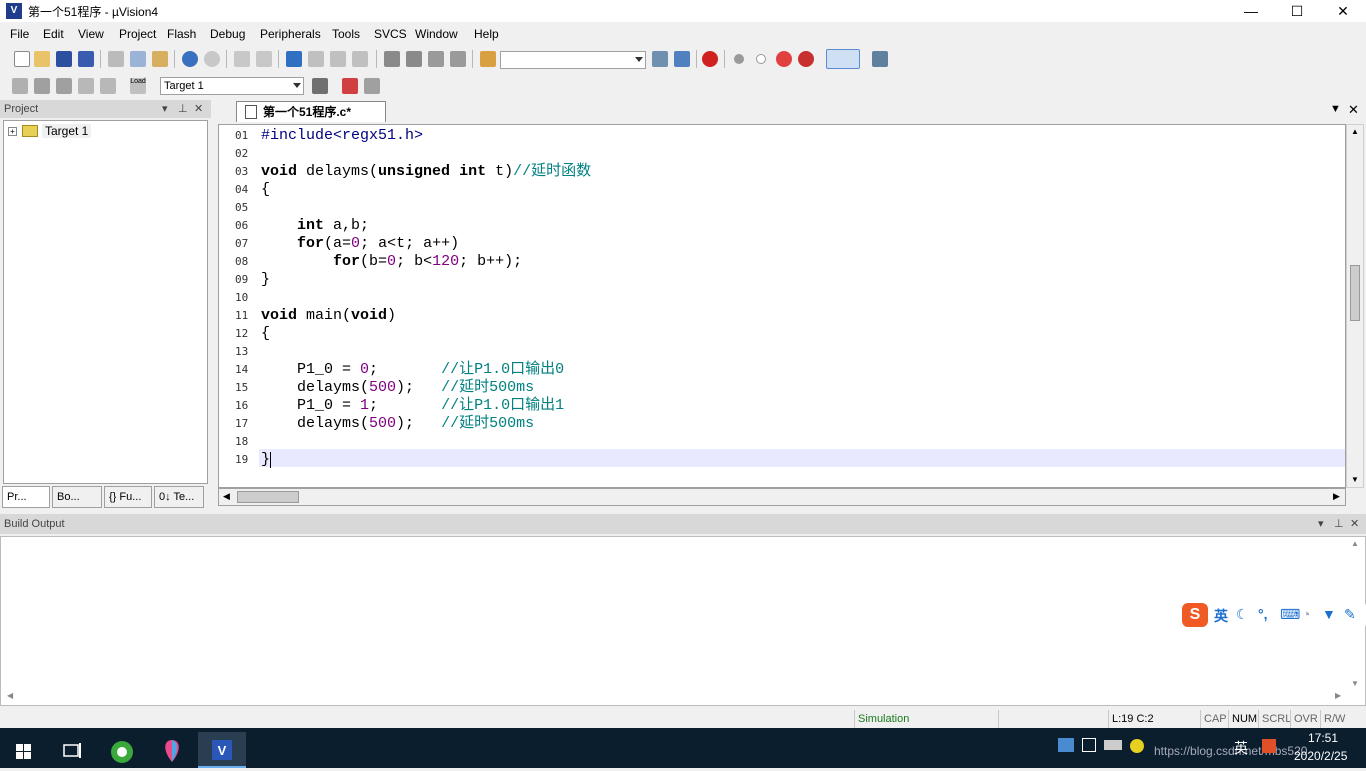 The image size is (1366, 771). What do you see at coordinates (391, 262) in the screenshot?
I see `code-line: for(b=0; b<120; b++);` at bounding box center [391, 262].